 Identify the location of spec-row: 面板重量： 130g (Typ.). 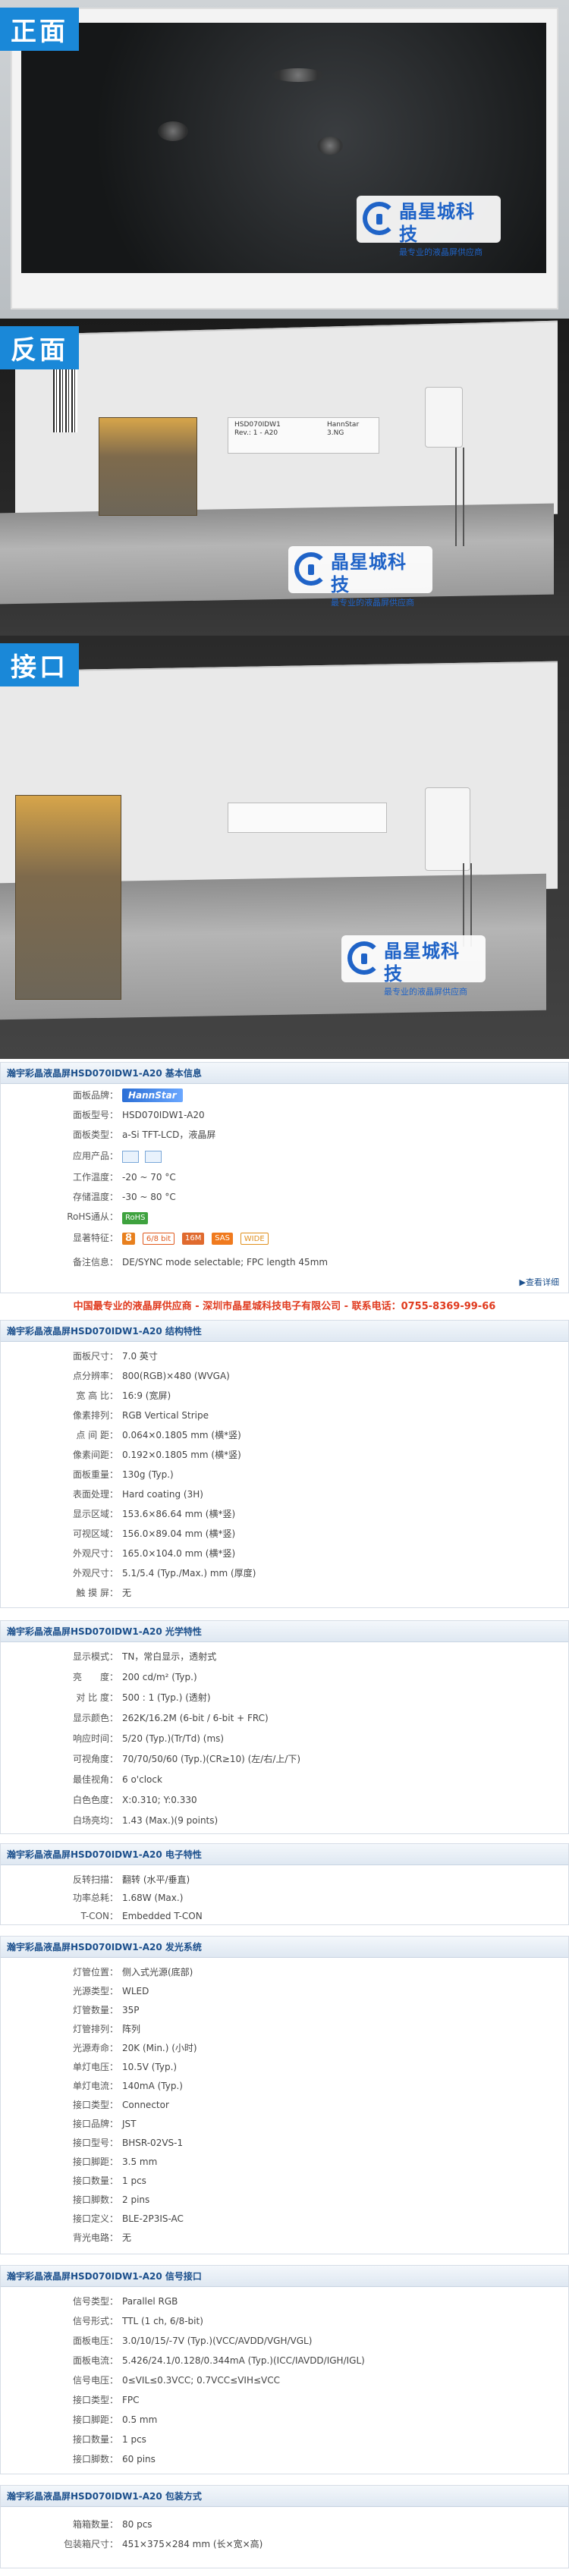
(285, 1474).